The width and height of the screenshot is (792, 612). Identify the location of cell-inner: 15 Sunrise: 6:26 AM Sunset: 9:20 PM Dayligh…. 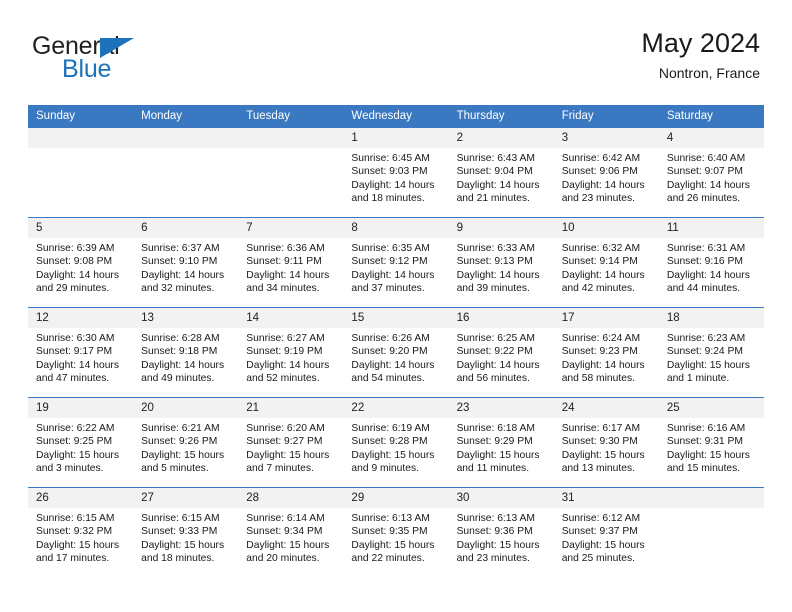
(396, 352).